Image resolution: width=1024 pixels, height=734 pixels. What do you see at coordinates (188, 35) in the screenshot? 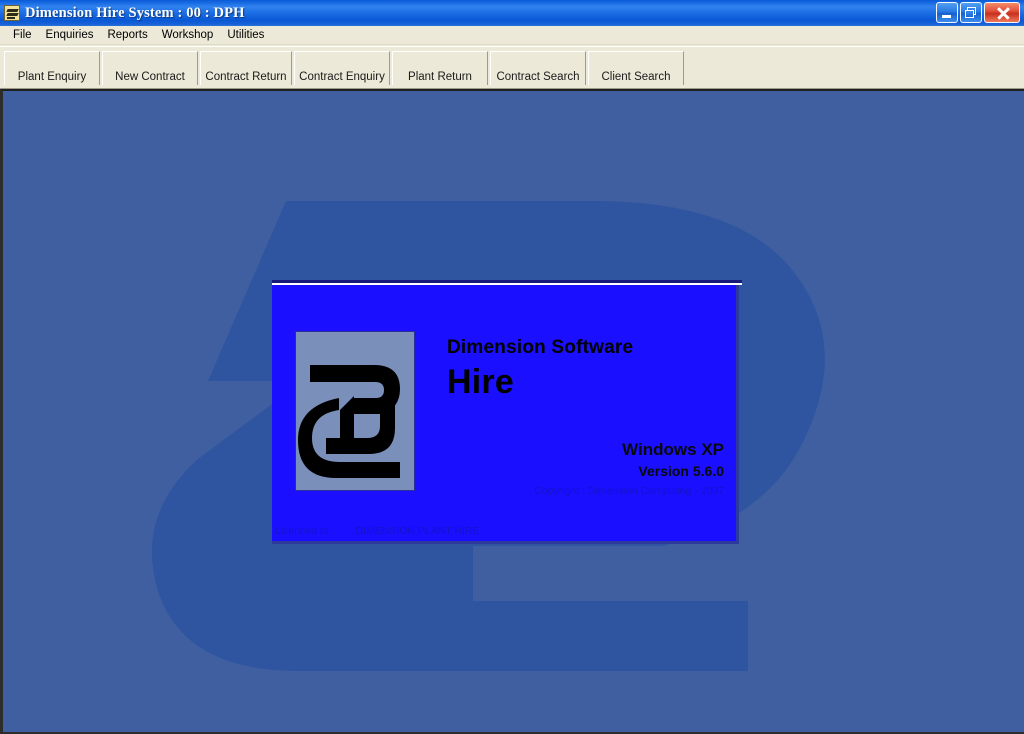
I see `menu-item-workshop: Workshop` at bounding box center [188, 35].